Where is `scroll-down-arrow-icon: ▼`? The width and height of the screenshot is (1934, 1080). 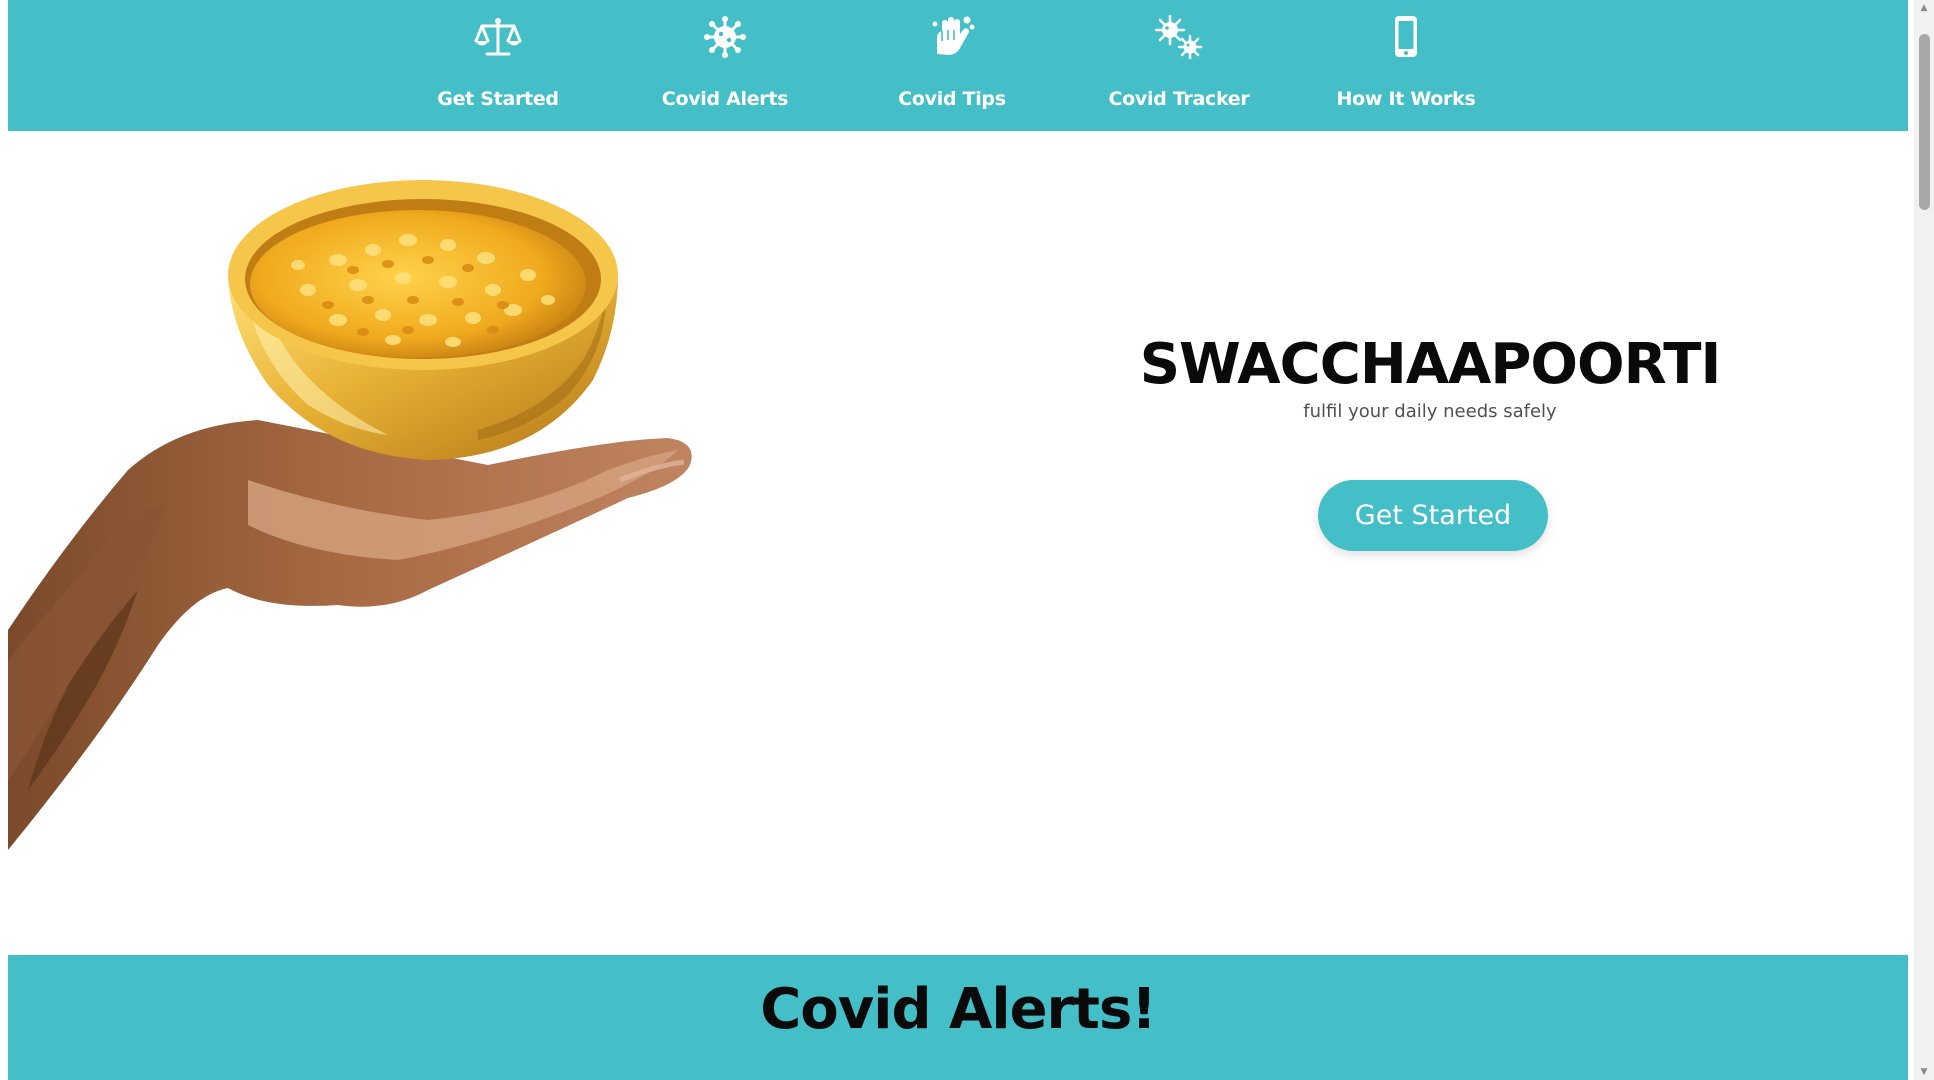
scroll-down-arrow-icon: ▼ is located at coordinates (1924, 1072).